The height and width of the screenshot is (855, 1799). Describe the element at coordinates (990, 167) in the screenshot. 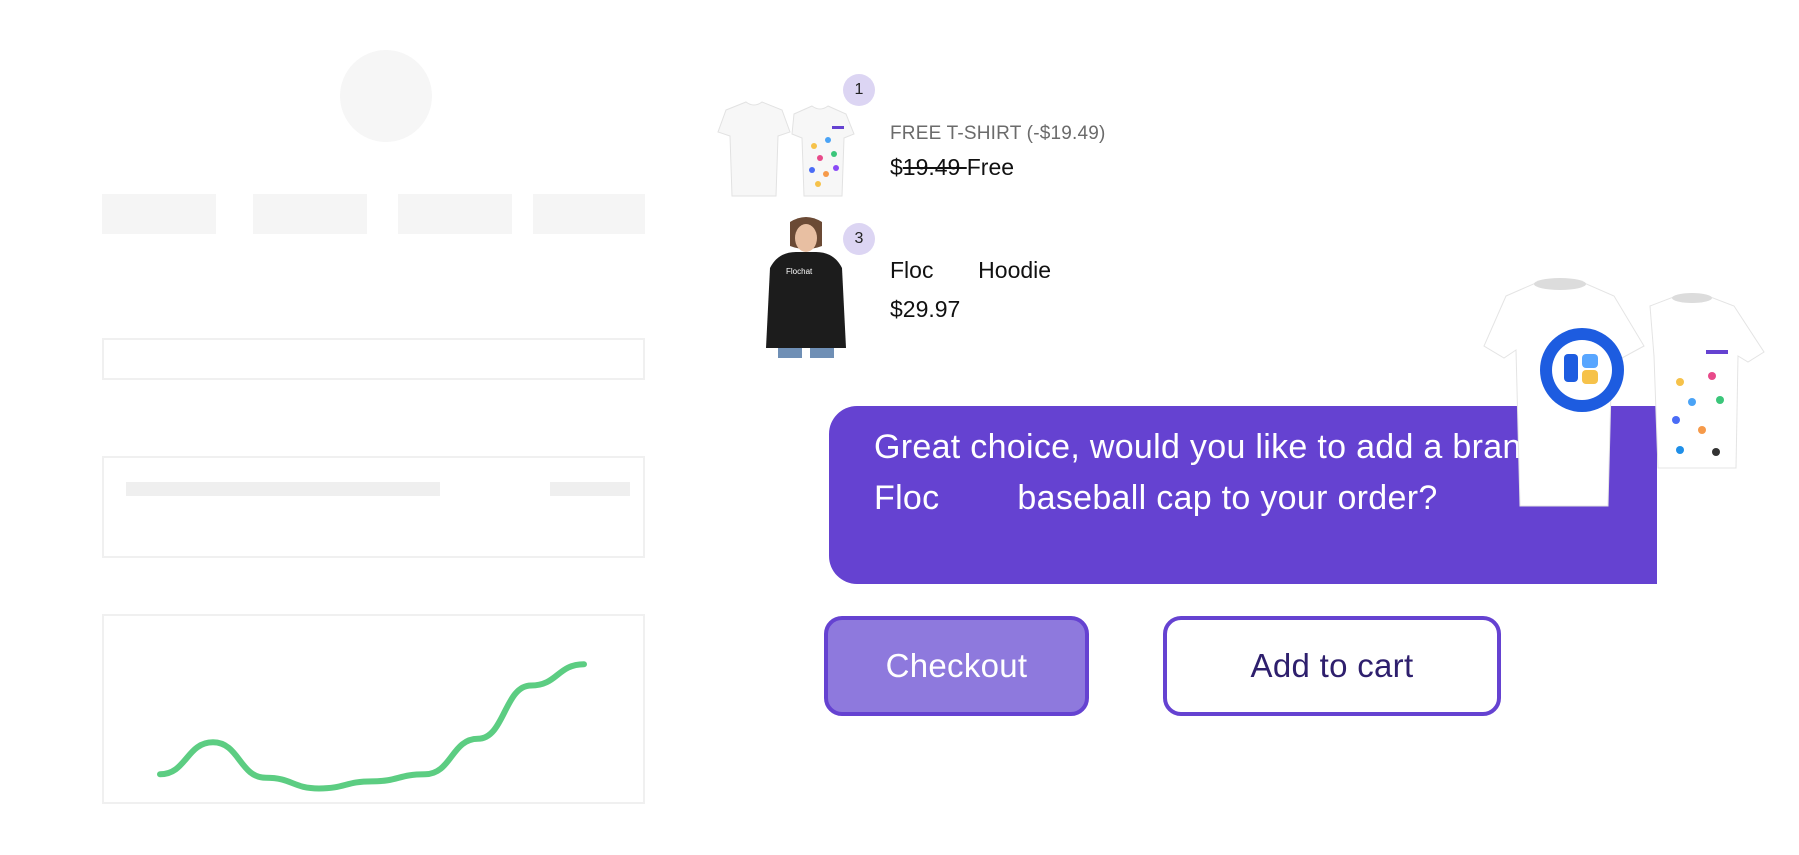

I see `price-final: Free` at that location.